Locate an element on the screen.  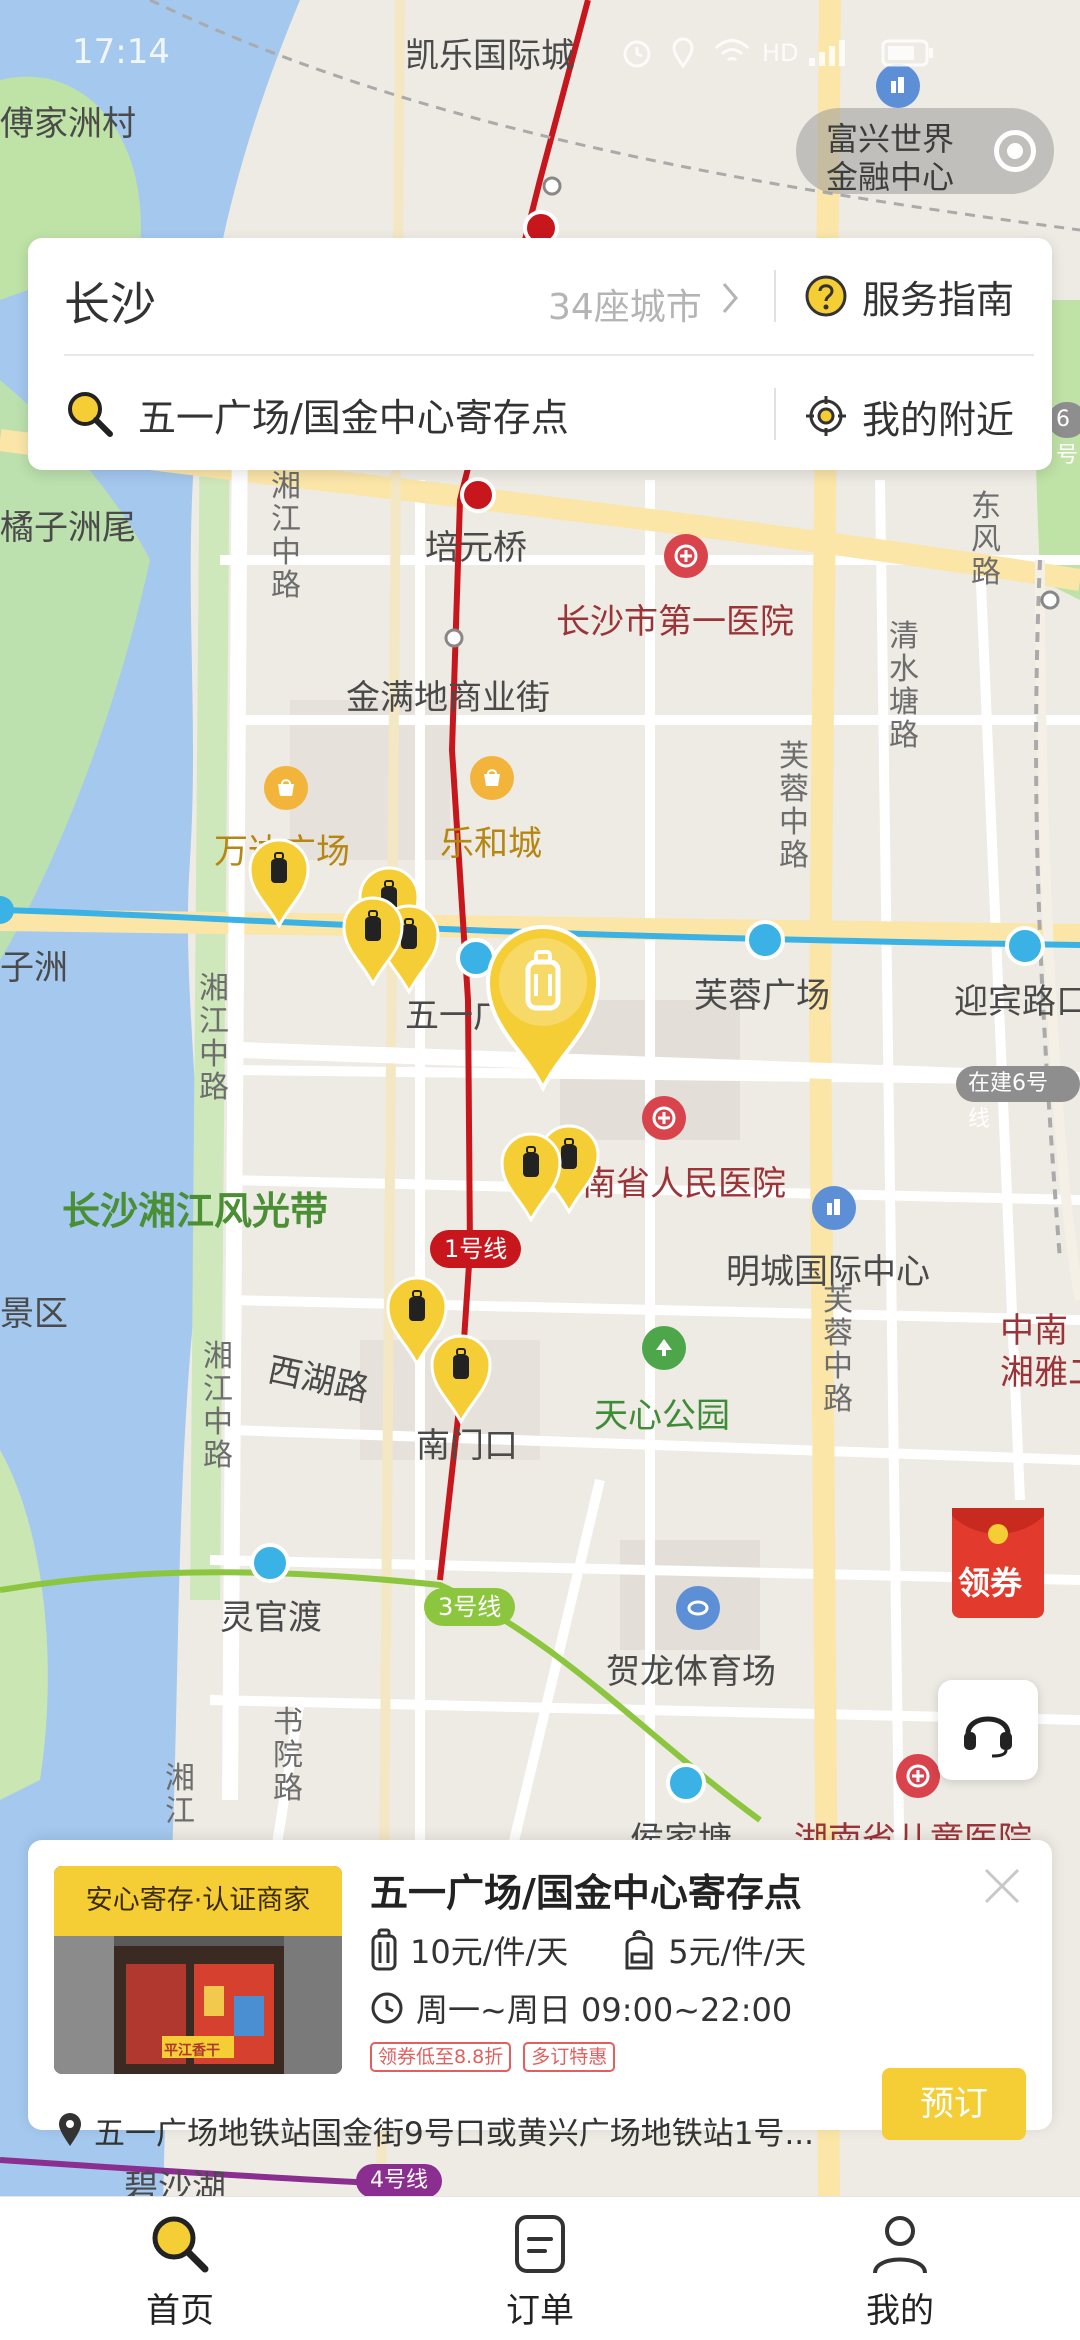
road-label-xiangjiang-bottom: 湘江 is located at coordinates (180, 1795).